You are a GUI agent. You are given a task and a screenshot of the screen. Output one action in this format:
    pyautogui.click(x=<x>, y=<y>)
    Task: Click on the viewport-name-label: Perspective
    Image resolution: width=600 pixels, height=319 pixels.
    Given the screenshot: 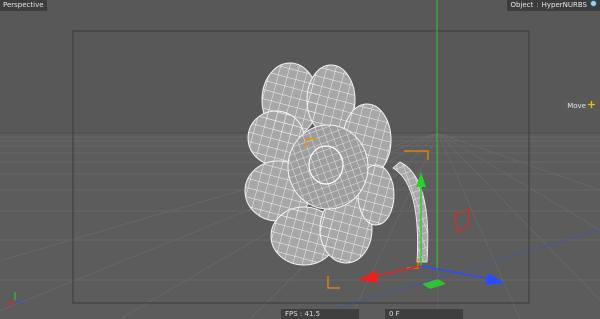 What is the action you would take?
    pyautogui.click(x=23, y=5)
    